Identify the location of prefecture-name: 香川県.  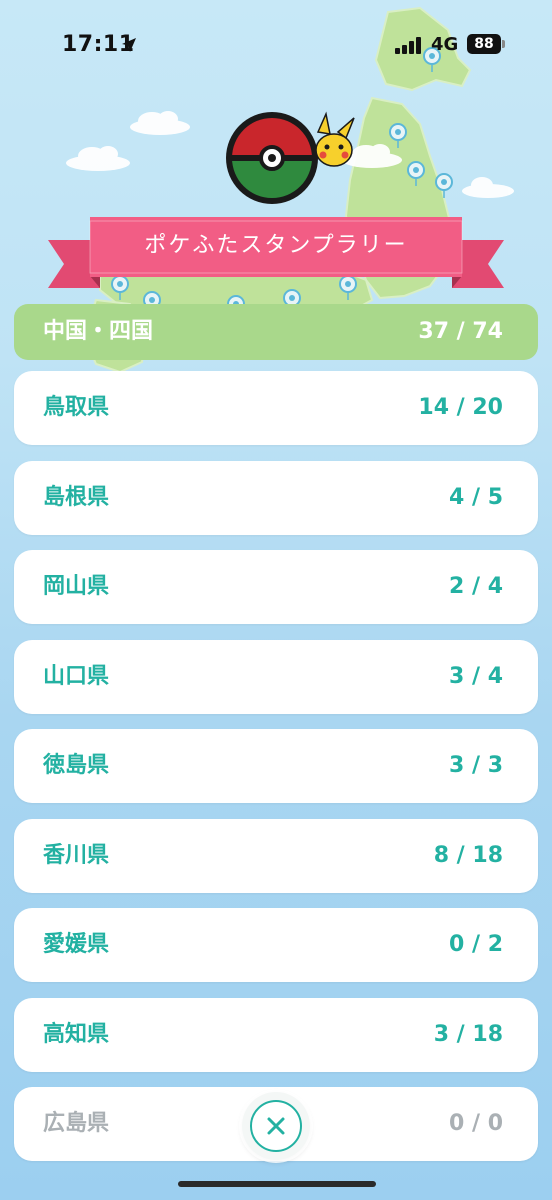
(76, 855).